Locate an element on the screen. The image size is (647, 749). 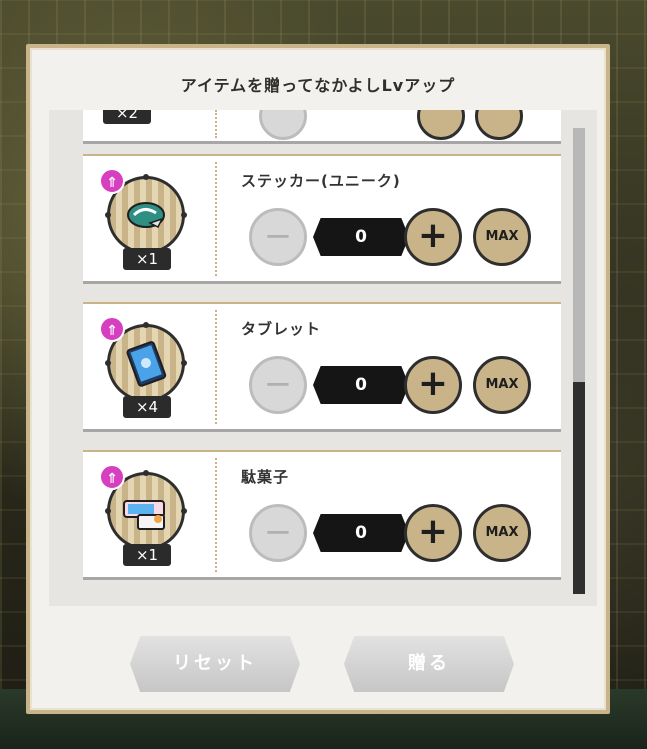
item-card: ⇑ ×4 タブレット − 0 + MAX is located at coordinates (322, 367).